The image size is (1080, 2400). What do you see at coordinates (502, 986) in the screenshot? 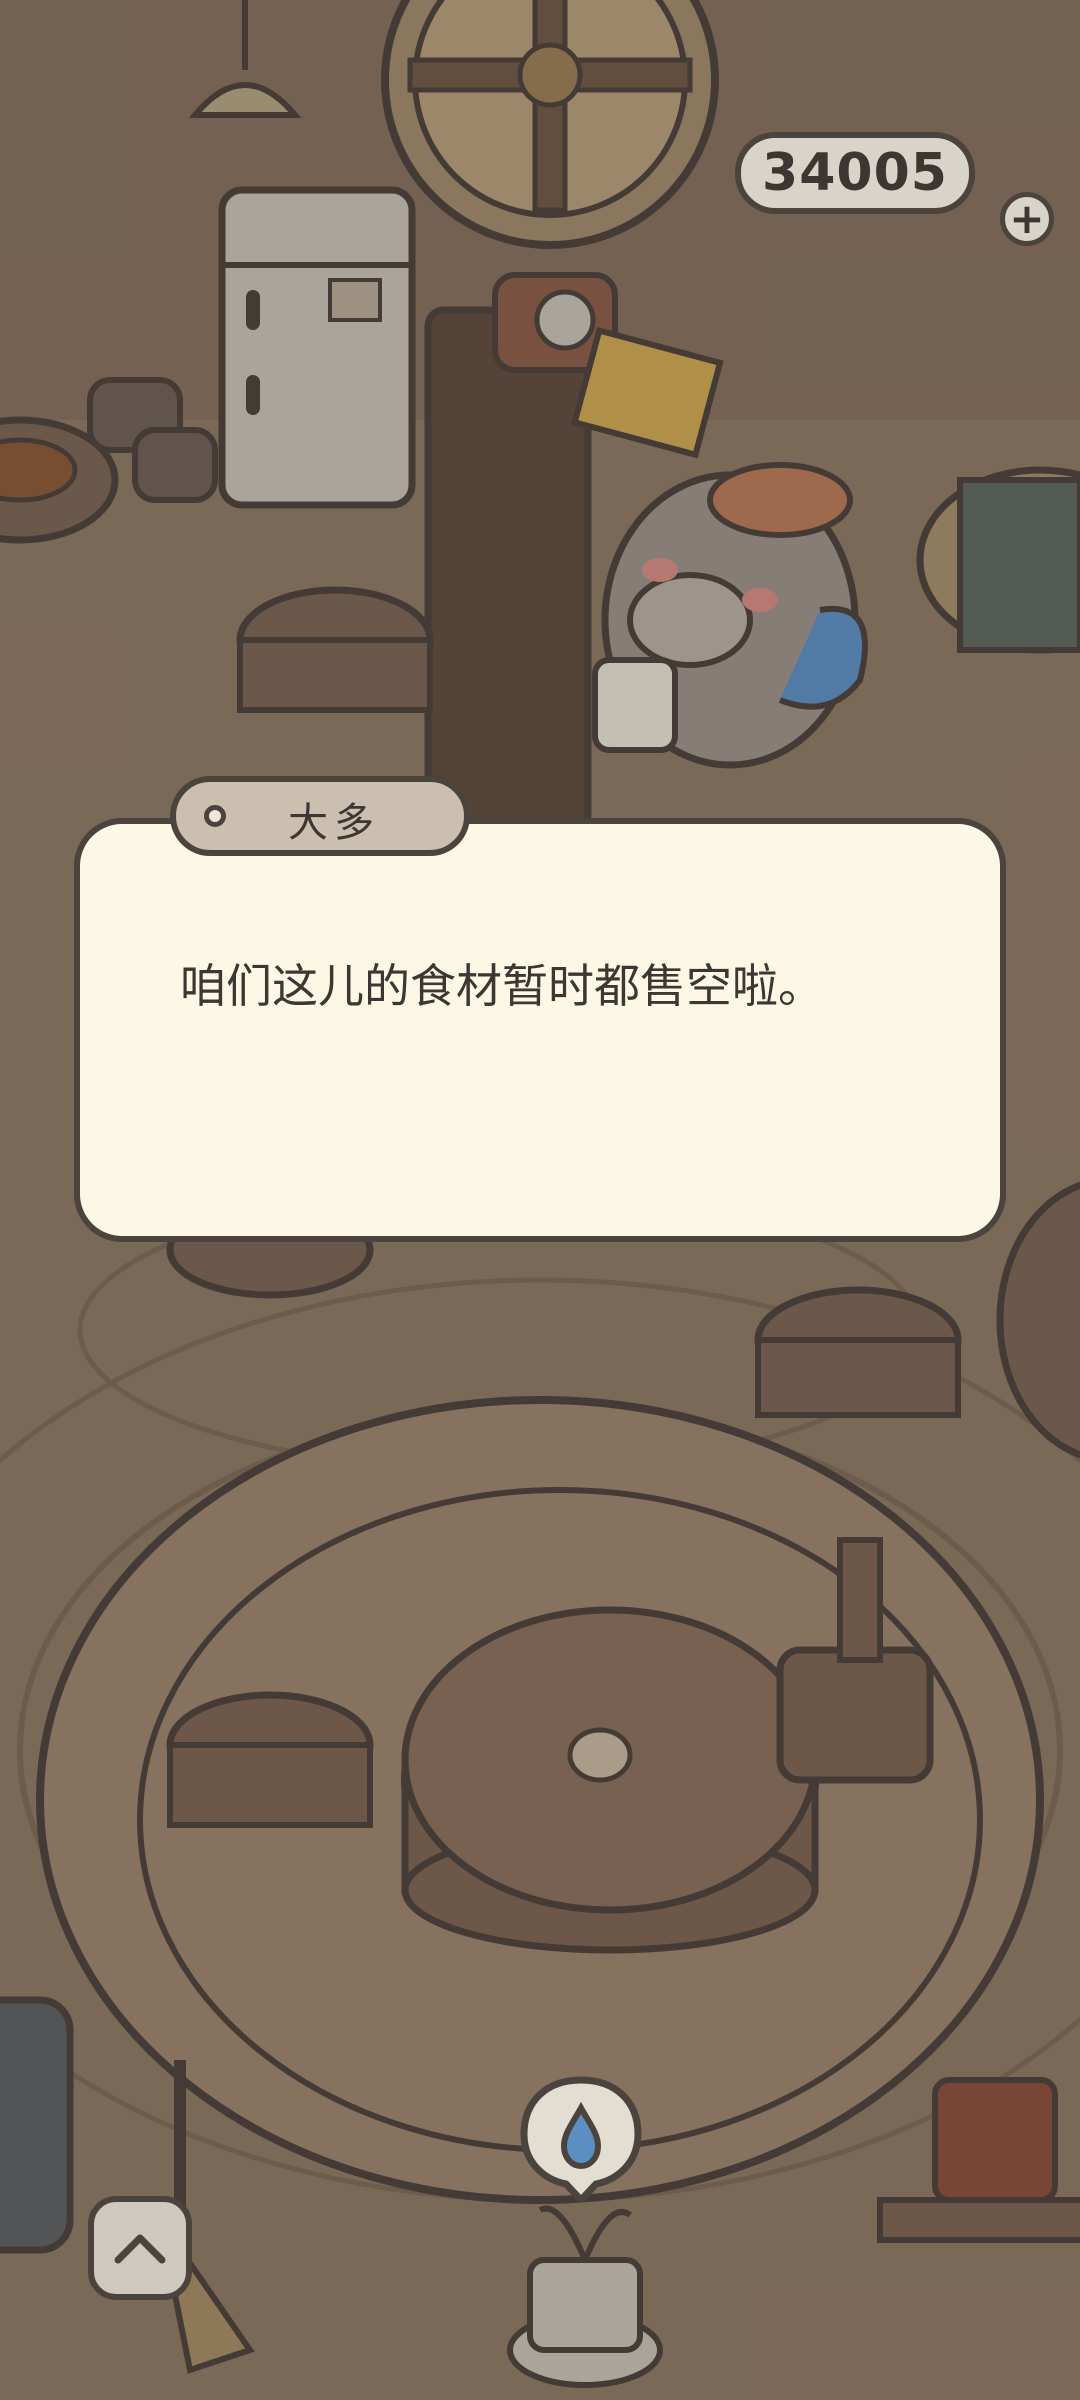
I see `dialog-text: 咱们这儿的食材暂时都售空啦。` at bounding box center [502, 986].